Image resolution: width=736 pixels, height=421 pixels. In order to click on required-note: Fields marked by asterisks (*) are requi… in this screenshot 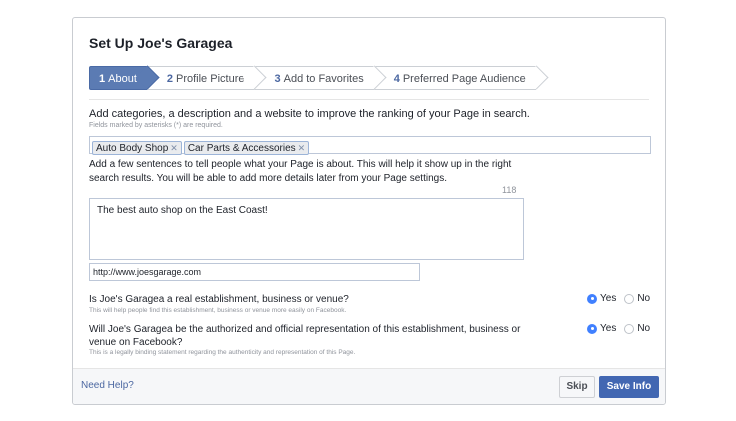, I will do `click(156, 125)`.